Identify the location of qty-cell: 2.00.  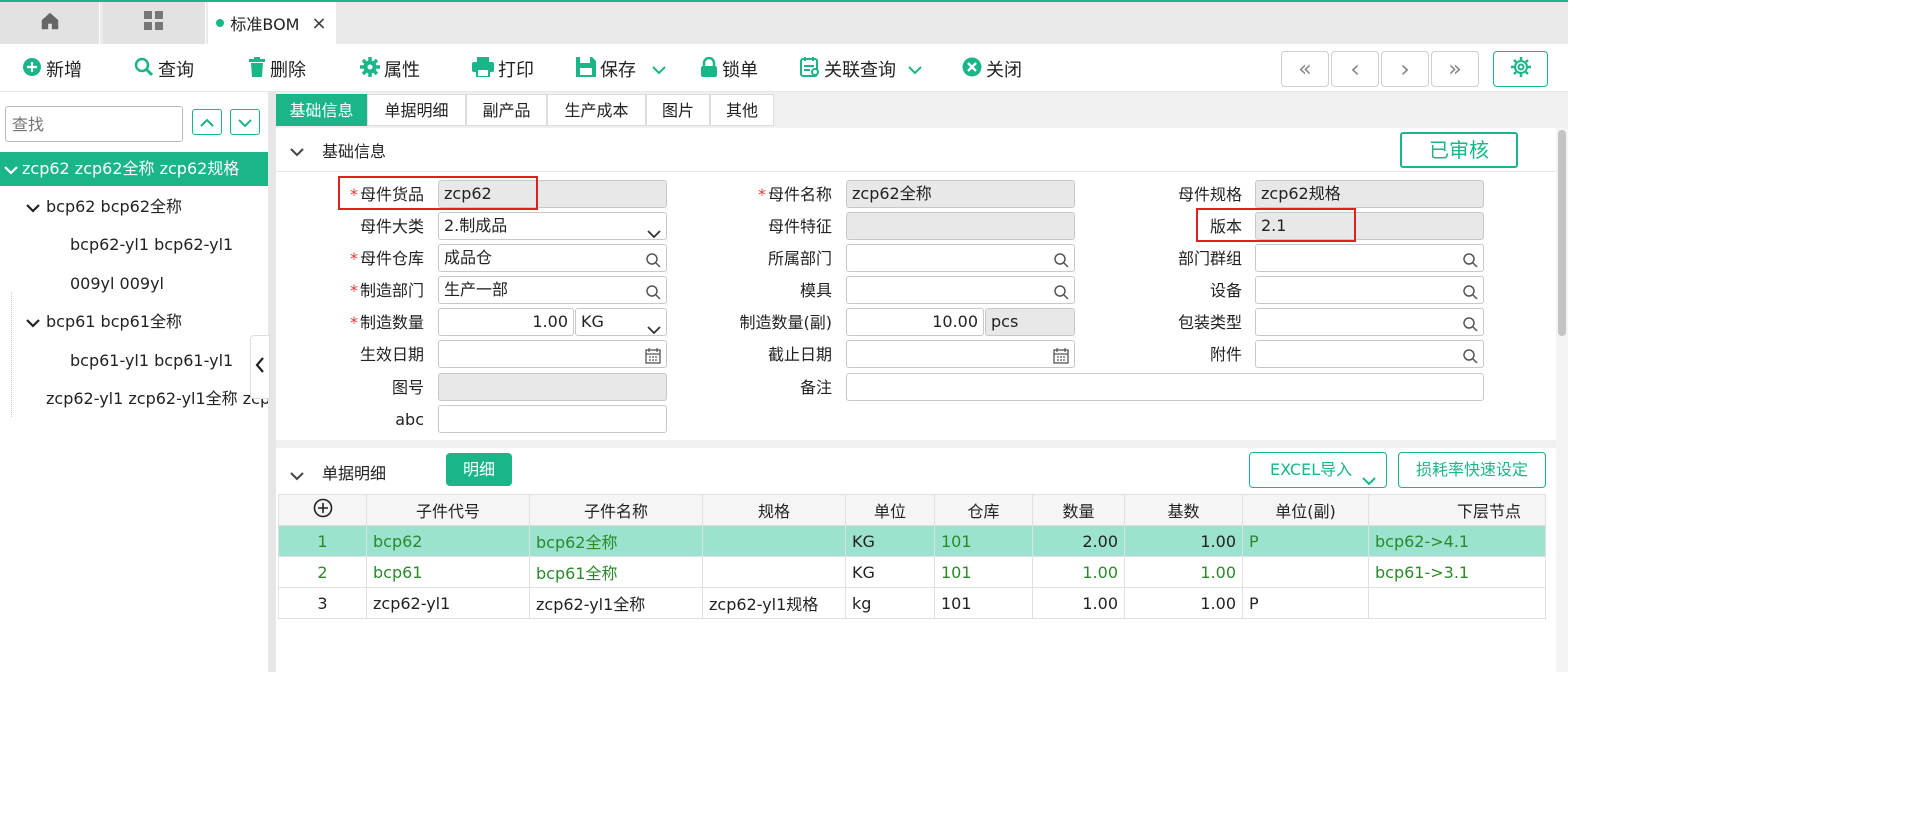
(1078, 541).